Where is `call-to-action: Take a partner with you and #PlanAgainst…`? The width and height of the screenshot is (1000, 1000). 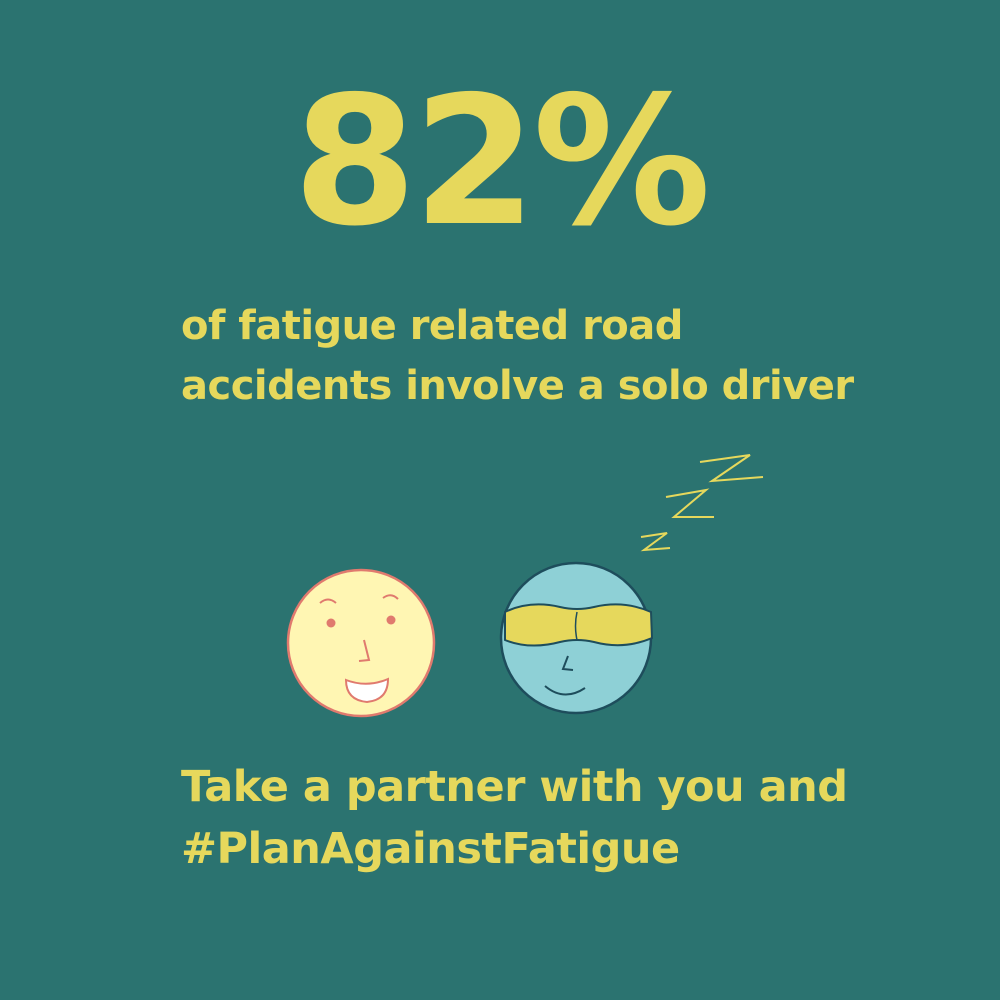
call-to-action: Take a partner with you and #PlanAgainst… is located at coordinates (571, 818).